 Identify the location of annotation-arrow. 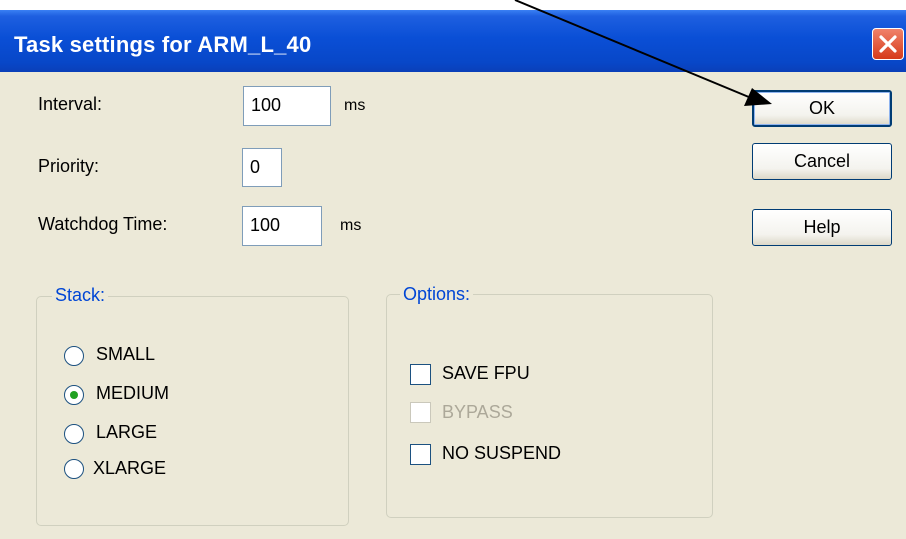
(643, 53).